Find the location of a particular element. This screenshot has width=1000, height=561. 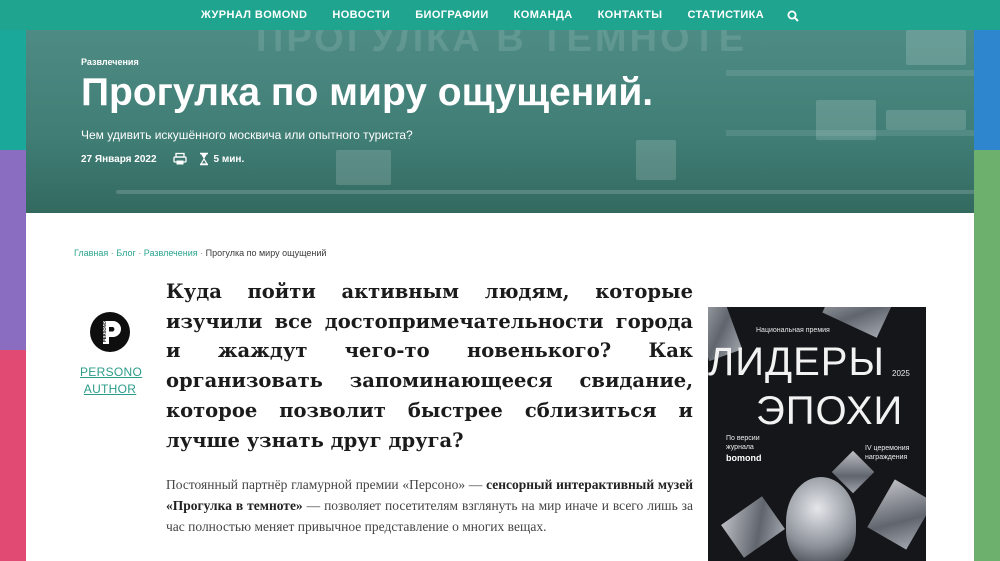

breadcrumb-current: Прогулка по миру ощущений is located at coordinates (266, 253).